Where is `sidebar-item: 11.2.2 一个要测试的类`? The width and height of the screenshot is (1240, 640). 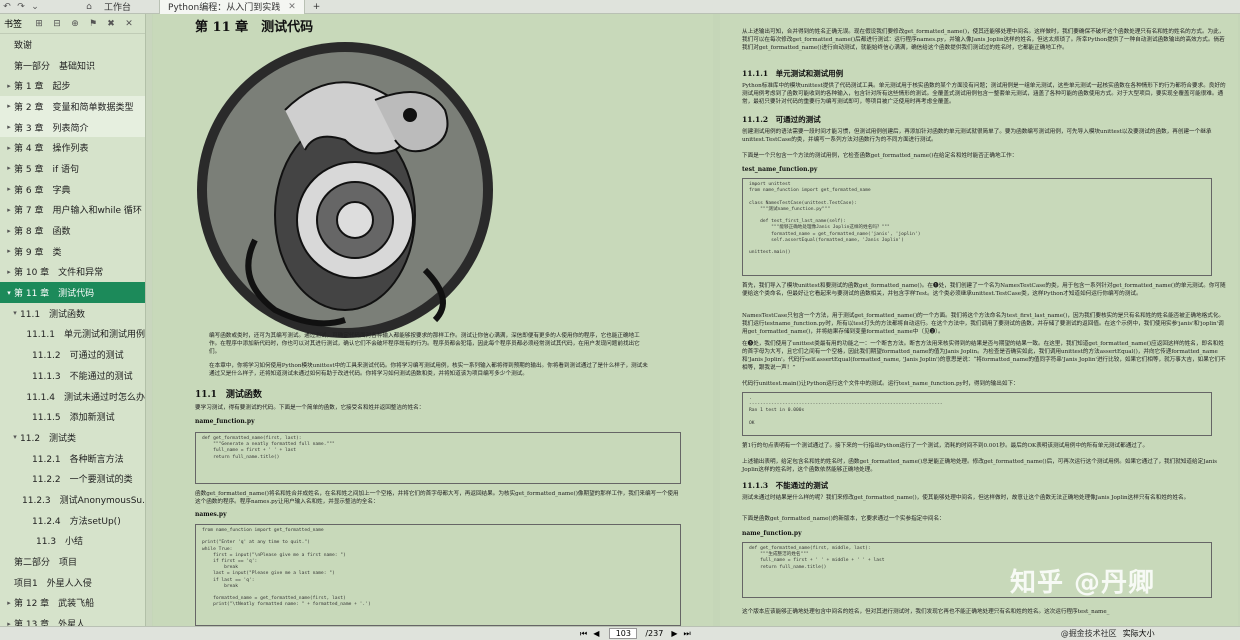 sidebar-item: 11.2.2 一个要测试的类 is located at coordinates (72, 478).